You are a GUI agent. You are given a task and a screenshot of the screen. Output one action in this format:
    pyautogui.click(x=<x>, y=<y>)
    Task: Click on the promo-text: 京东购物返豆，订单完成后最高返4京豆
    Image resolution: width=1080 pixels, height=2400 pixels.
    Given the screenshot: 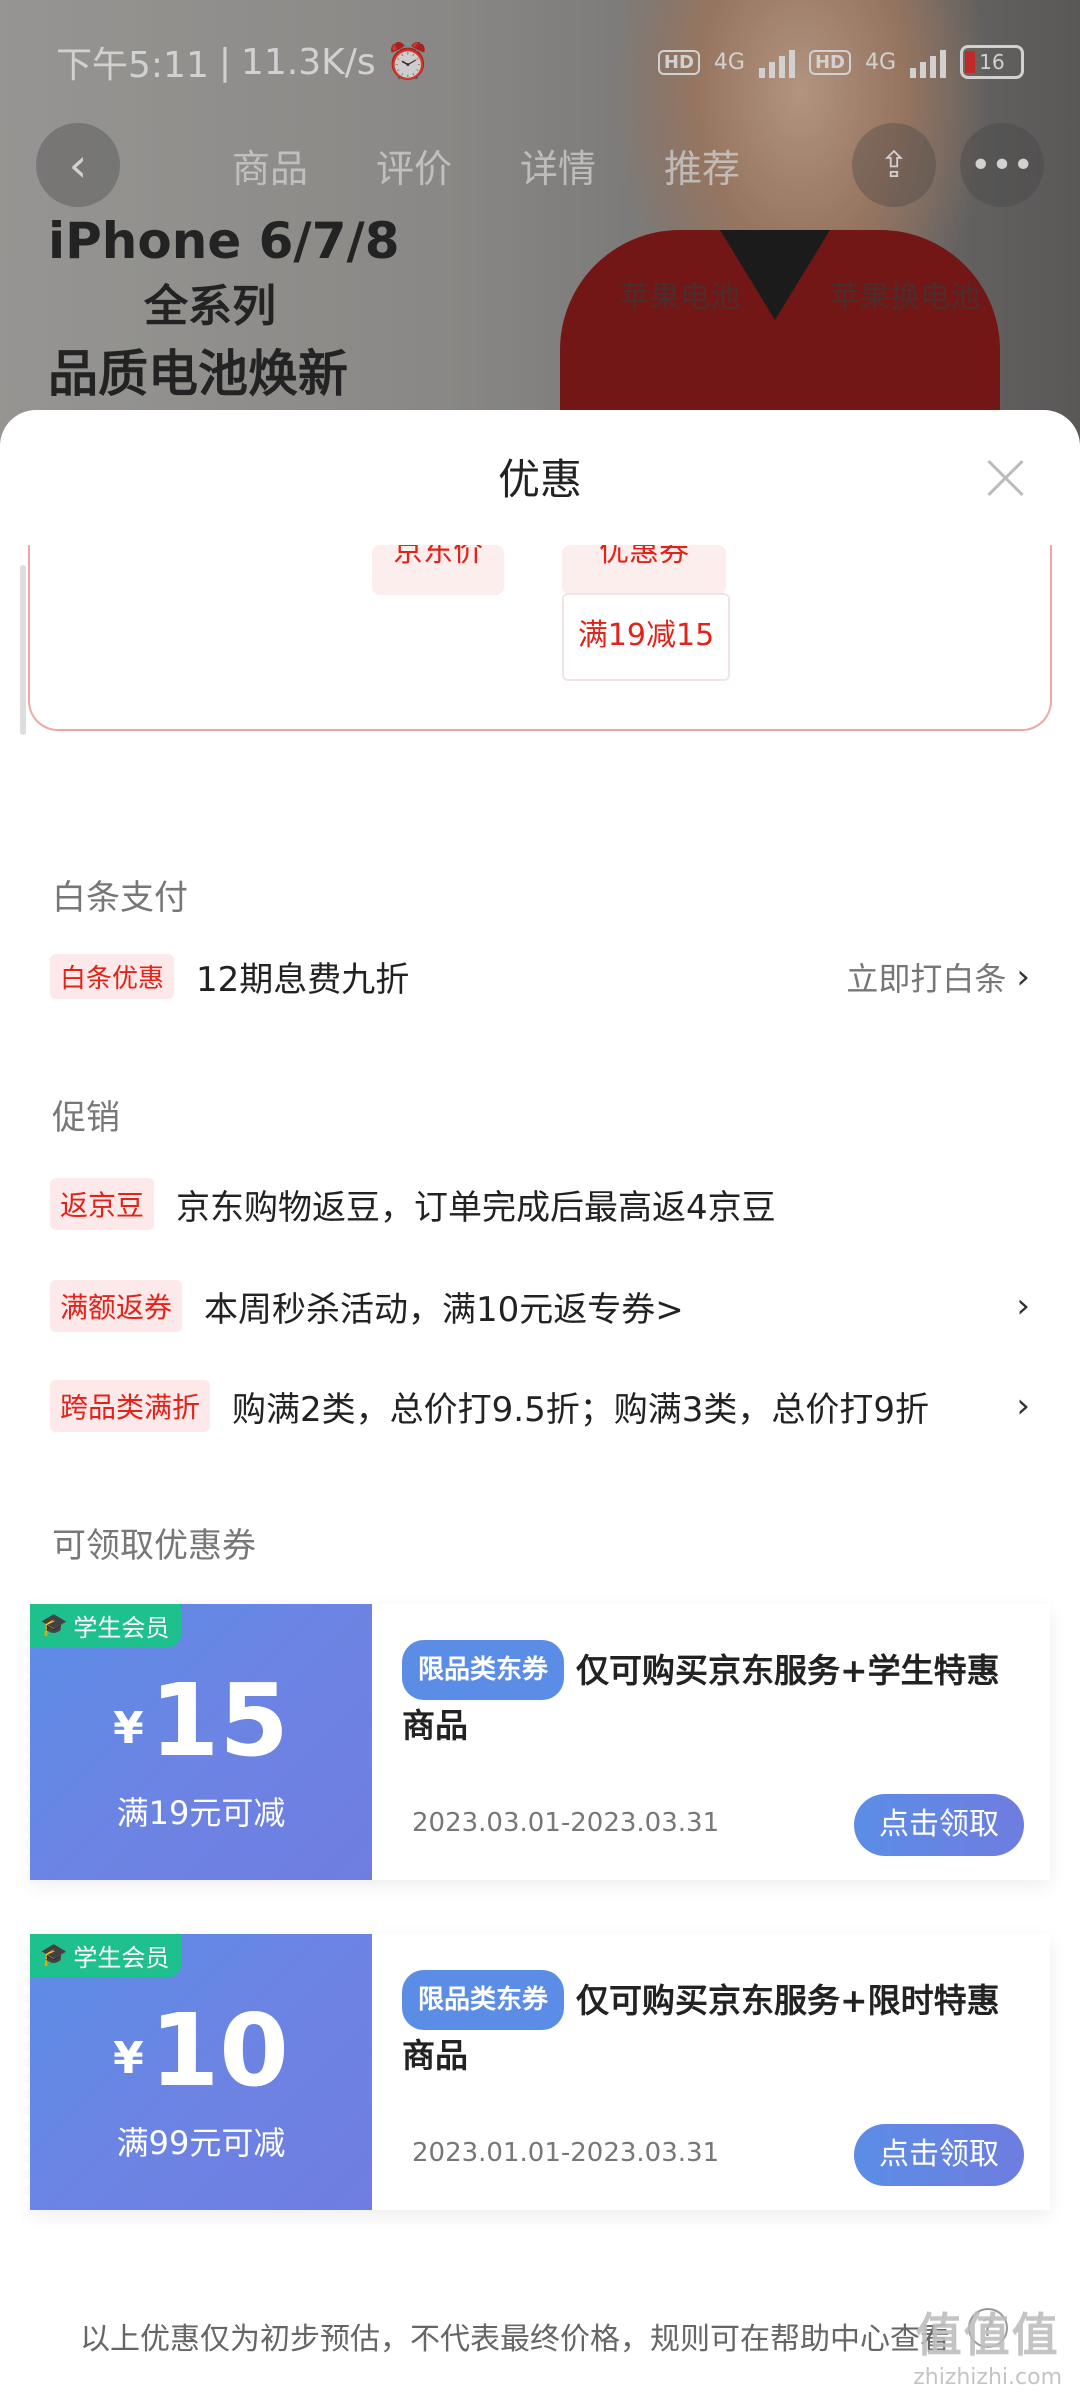 What is the action you would take?
    pyautogui.click(x=476, y=1207)
    